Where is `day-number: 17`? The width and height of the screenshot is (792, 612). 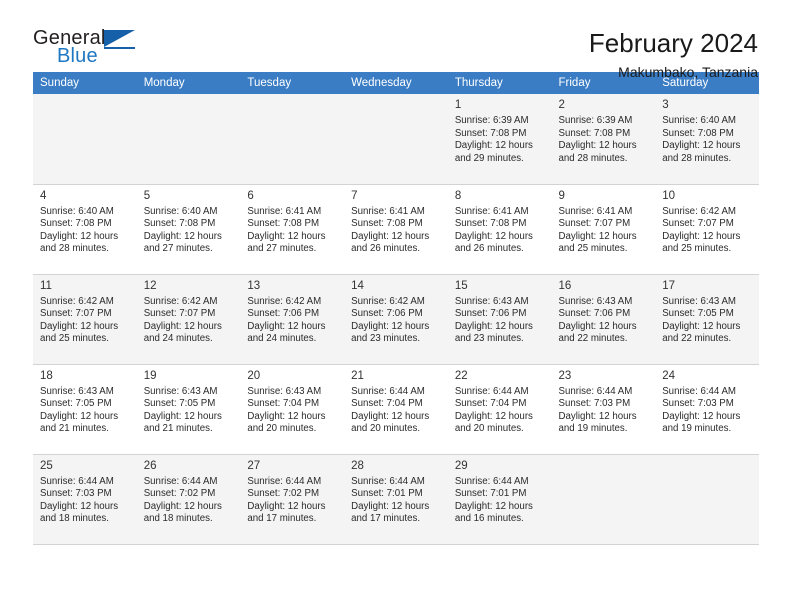
day-number: 17 is located at coordinates (669, 285).